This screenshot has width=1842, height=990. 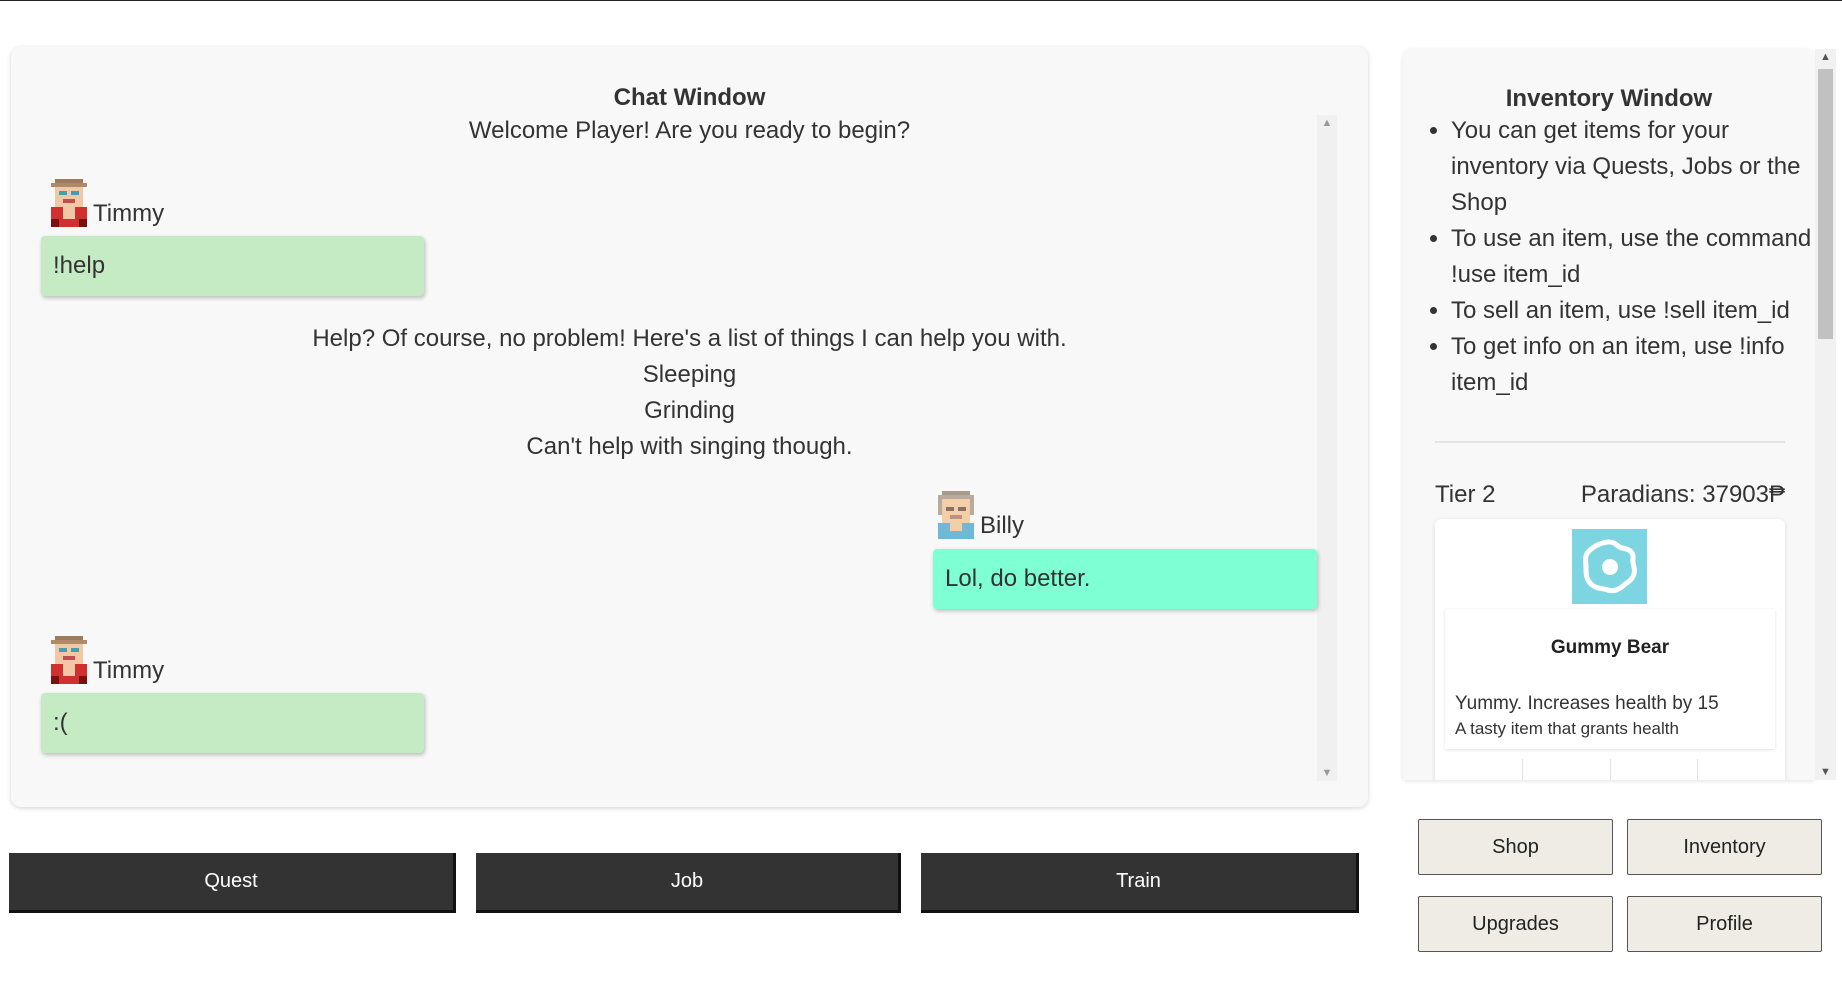 I want to click on sender-name: Billy, so click(x=1002, y=525).